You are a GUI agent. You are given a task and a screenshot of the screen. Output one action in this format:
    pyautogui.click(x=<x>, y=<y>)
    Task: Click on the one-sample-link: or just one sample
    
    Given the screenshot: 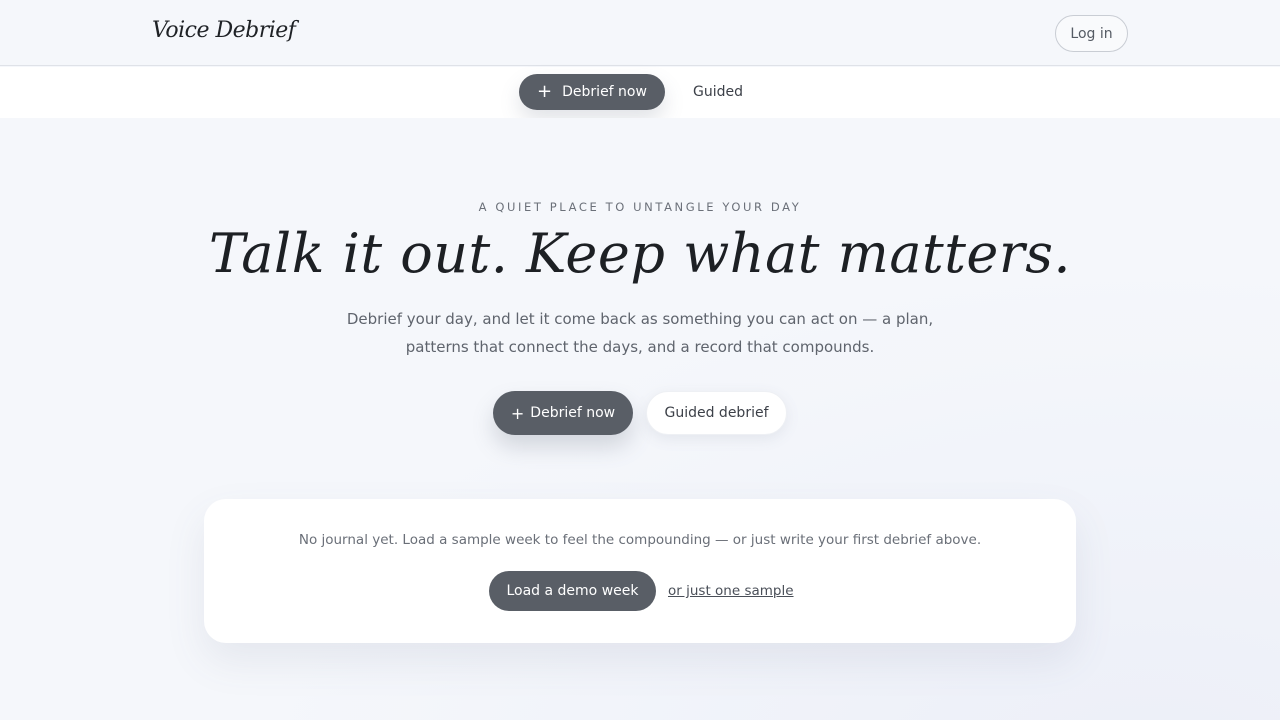 What is the action you would take?
    pyautogui.click(x=731, y=591)
    